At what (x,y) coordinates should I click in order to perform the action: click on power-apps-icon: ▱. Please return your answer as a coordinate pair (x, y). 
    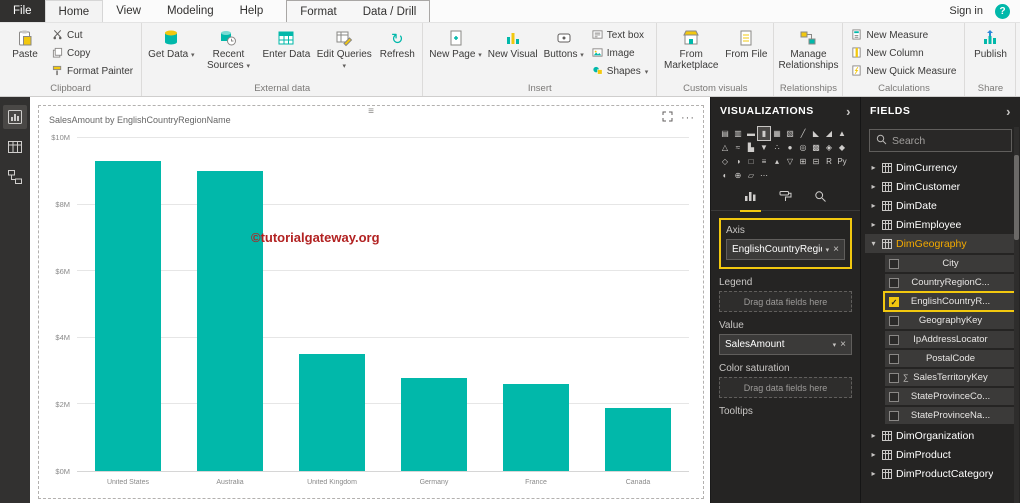
    Looking at the image, I should click on (751, 175).